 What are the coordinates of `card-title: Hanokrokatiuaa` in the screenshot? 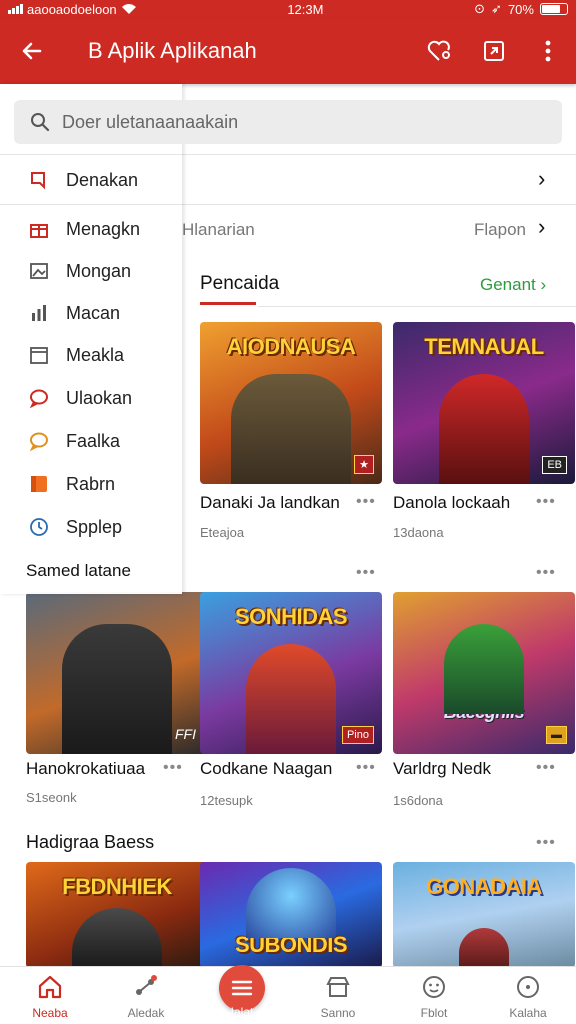 It's located at (85, 769).